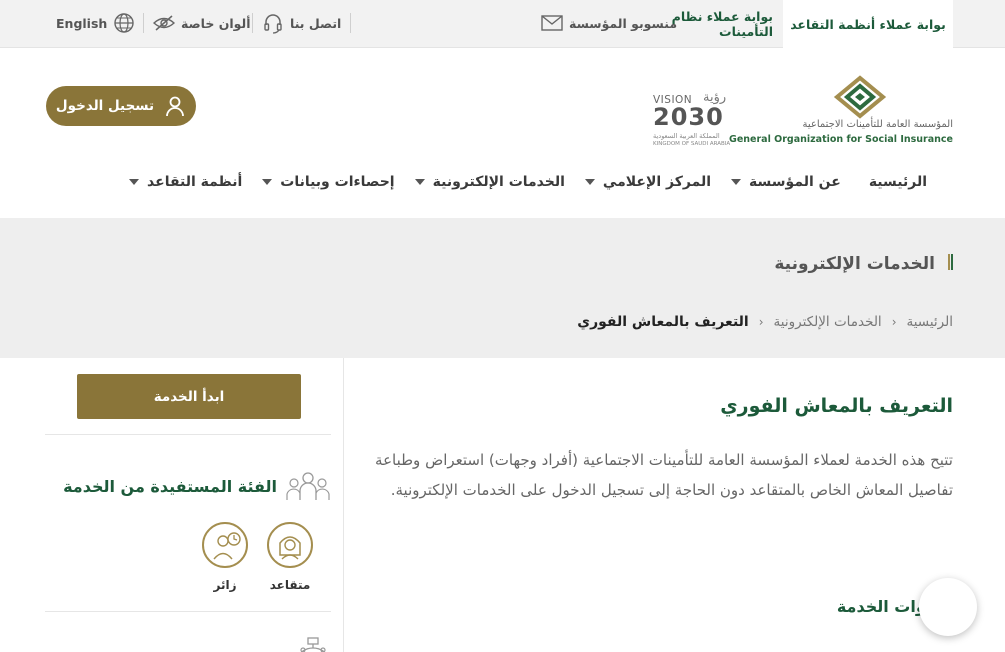 The width and height of the screenshot is (1005, 652). I want to click on nav-label: الرئيسية, so click(897, 182).